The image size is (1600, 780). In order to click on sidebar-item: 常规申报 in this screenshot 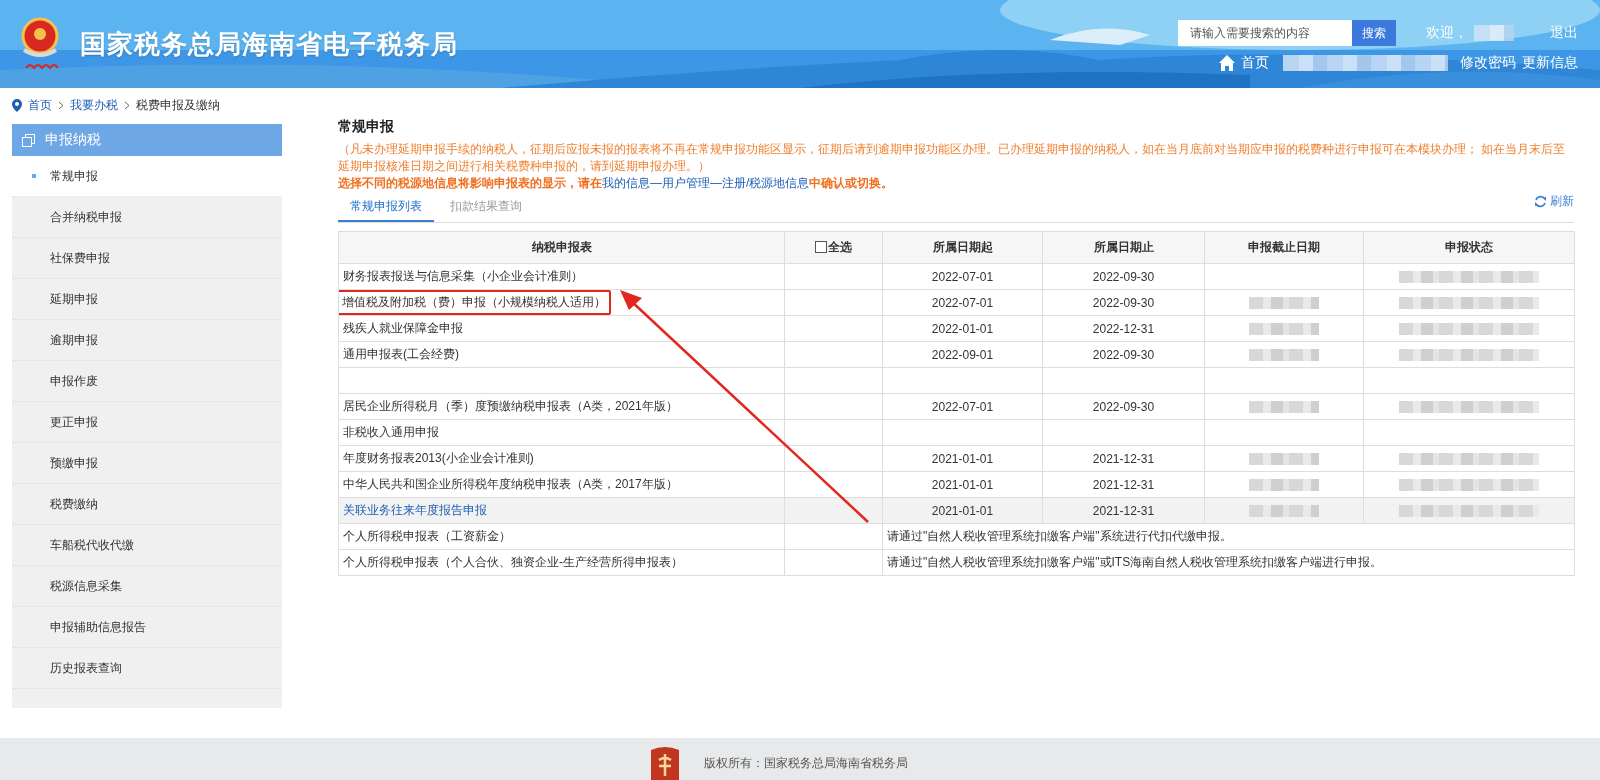, I will do `click(147, 176)`.